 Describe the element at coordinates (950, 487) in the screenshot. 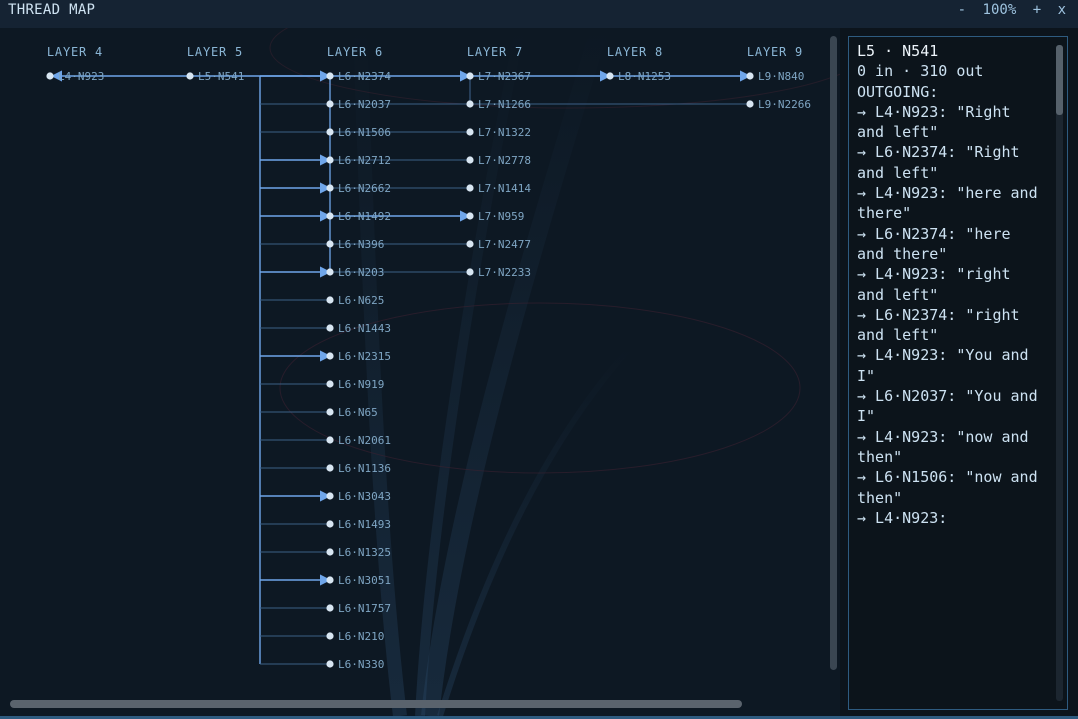

I see `outgoing-entry: → L6·N1506: "now and then"` at that location.